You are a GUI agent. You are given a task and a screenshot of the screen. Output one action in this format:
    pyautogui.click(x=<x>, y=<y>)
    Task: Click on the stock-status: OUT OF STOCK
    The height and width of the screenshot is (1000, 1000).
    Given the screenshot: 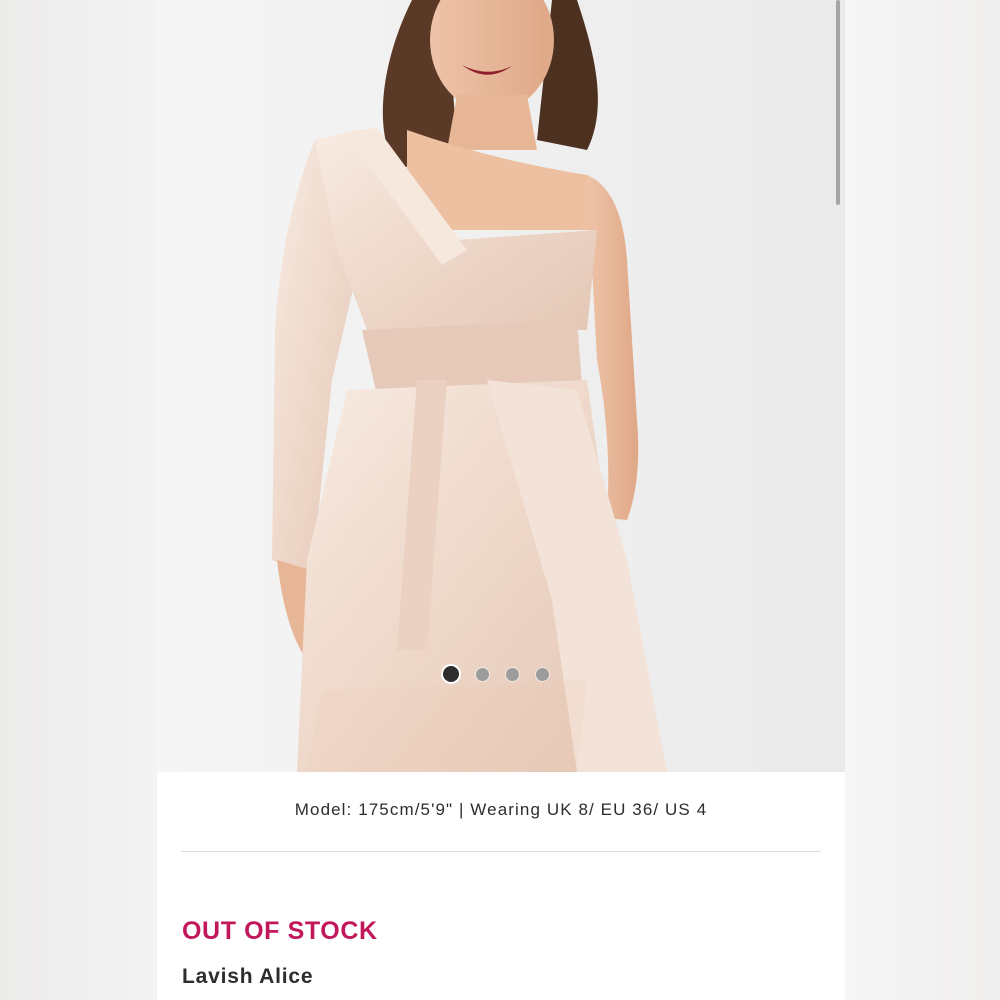 What is the action you would take?
    pyautogui.click(x=280, y=931)
    